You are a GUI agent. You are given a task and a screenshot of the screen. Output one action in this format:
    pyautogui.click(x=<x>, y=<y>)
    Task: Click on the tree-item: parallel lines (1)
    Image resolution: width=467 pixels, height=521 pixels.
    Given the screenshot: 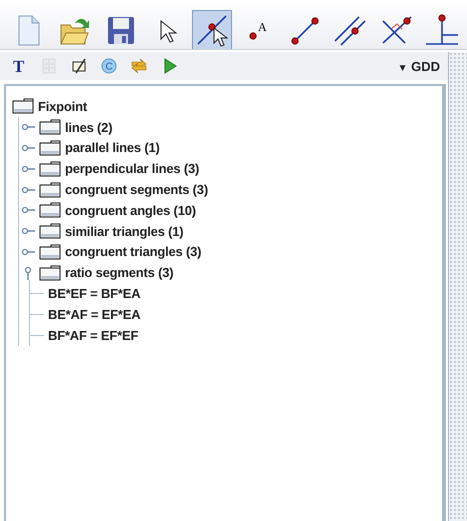 What is the action you would take?
    pyautogui.click(x=112, y=148)
    